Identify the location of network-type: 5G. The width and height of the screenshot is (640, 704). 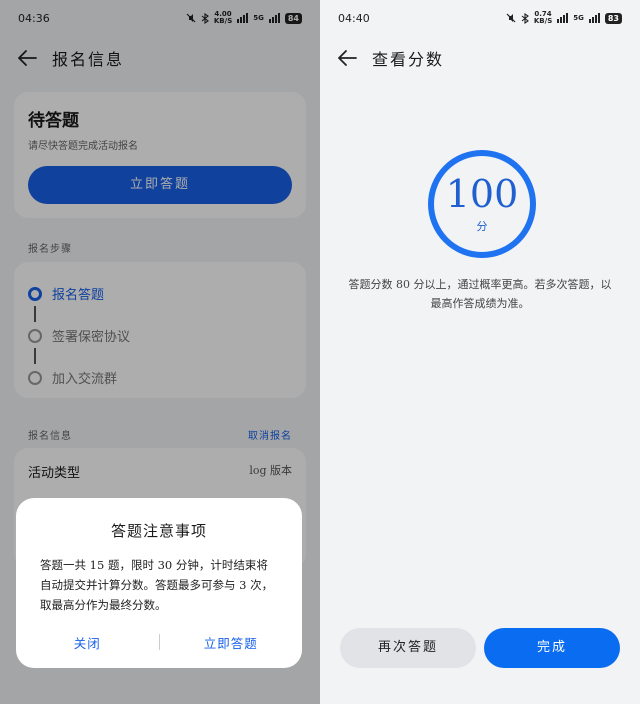
(578, 17).